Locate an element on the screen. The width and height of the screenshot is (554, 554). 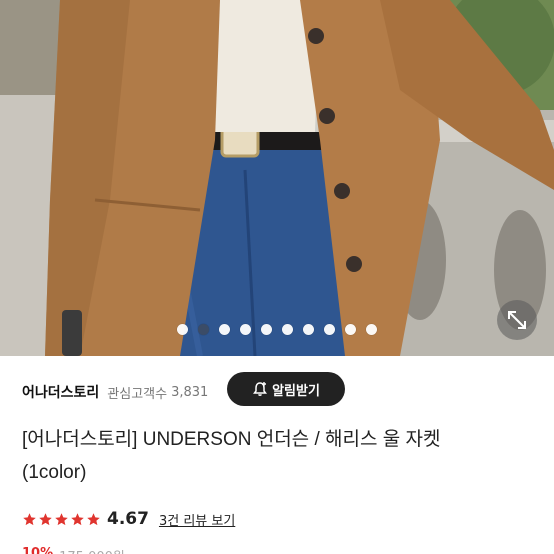
product-title-line2: (1color) is located at coordinates (54, 472).